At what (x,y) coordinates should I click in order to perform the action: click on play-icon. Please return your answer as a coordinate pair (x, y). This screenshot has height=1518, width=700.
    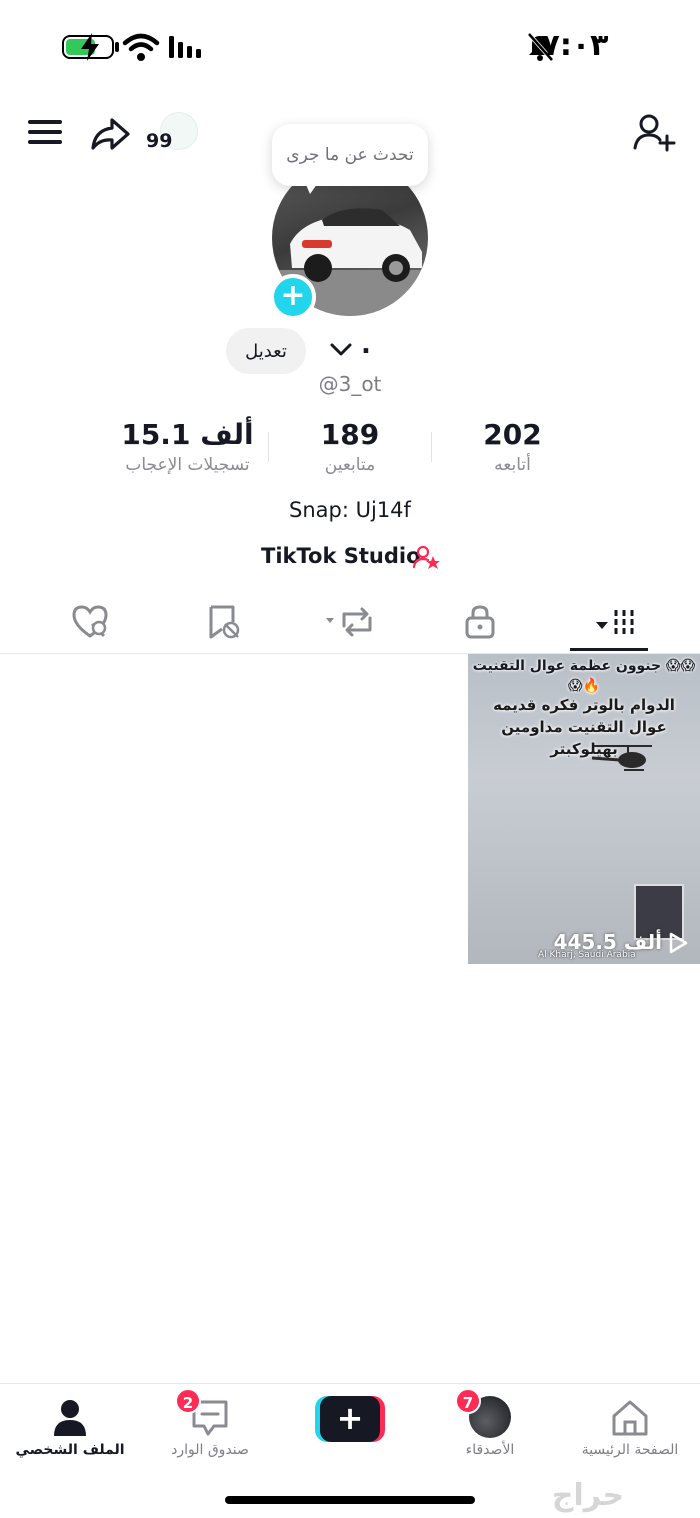
    Looking at the image, I should click on (678, 943).